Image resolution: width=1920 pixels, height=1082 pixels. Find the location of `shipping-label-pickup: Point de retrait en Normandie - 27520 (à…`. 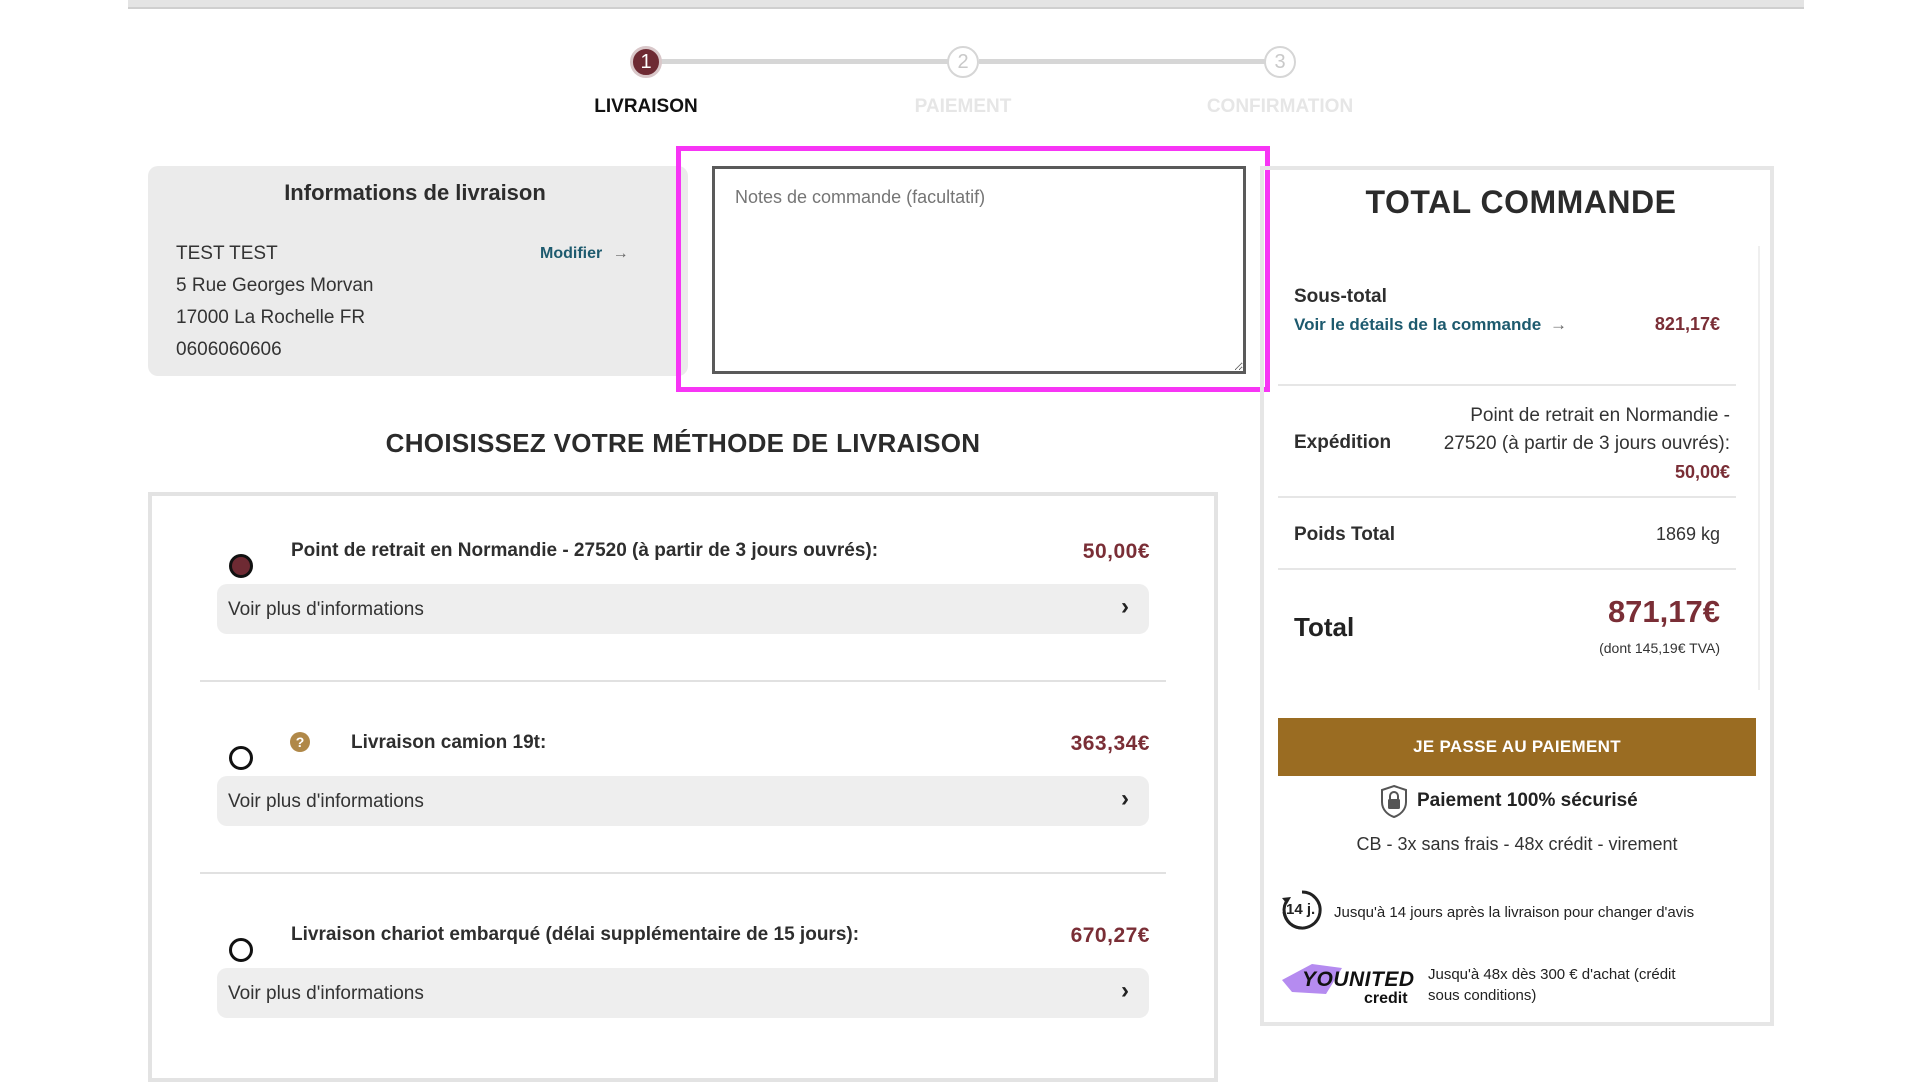

shipping-label-pickup: Point de retrait en Normandie - 27520 (à… is located at coordinates (585, 550).